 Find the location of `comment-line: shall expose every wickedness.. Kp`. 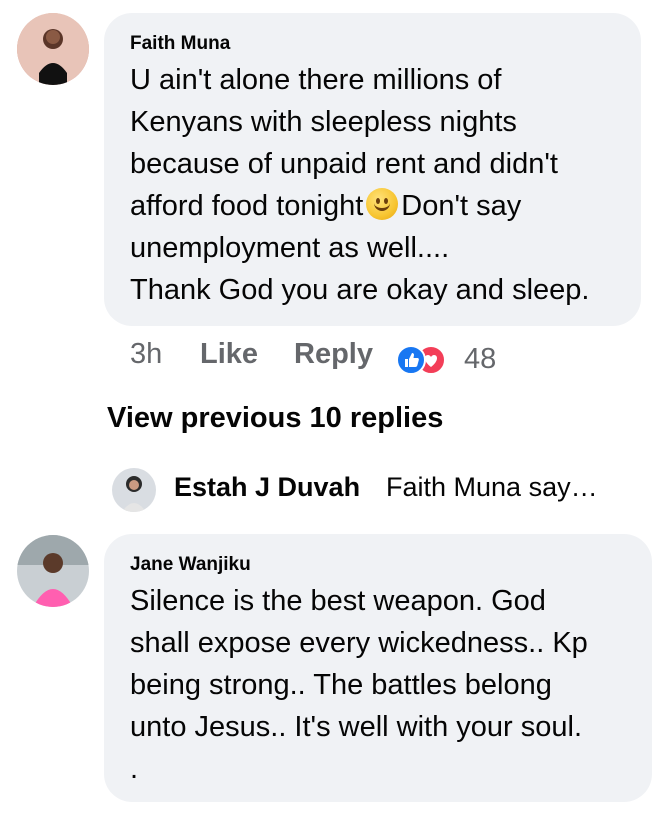

comment-line: shall expose every wickedness.. Kp is located at coordinates (359, 643).